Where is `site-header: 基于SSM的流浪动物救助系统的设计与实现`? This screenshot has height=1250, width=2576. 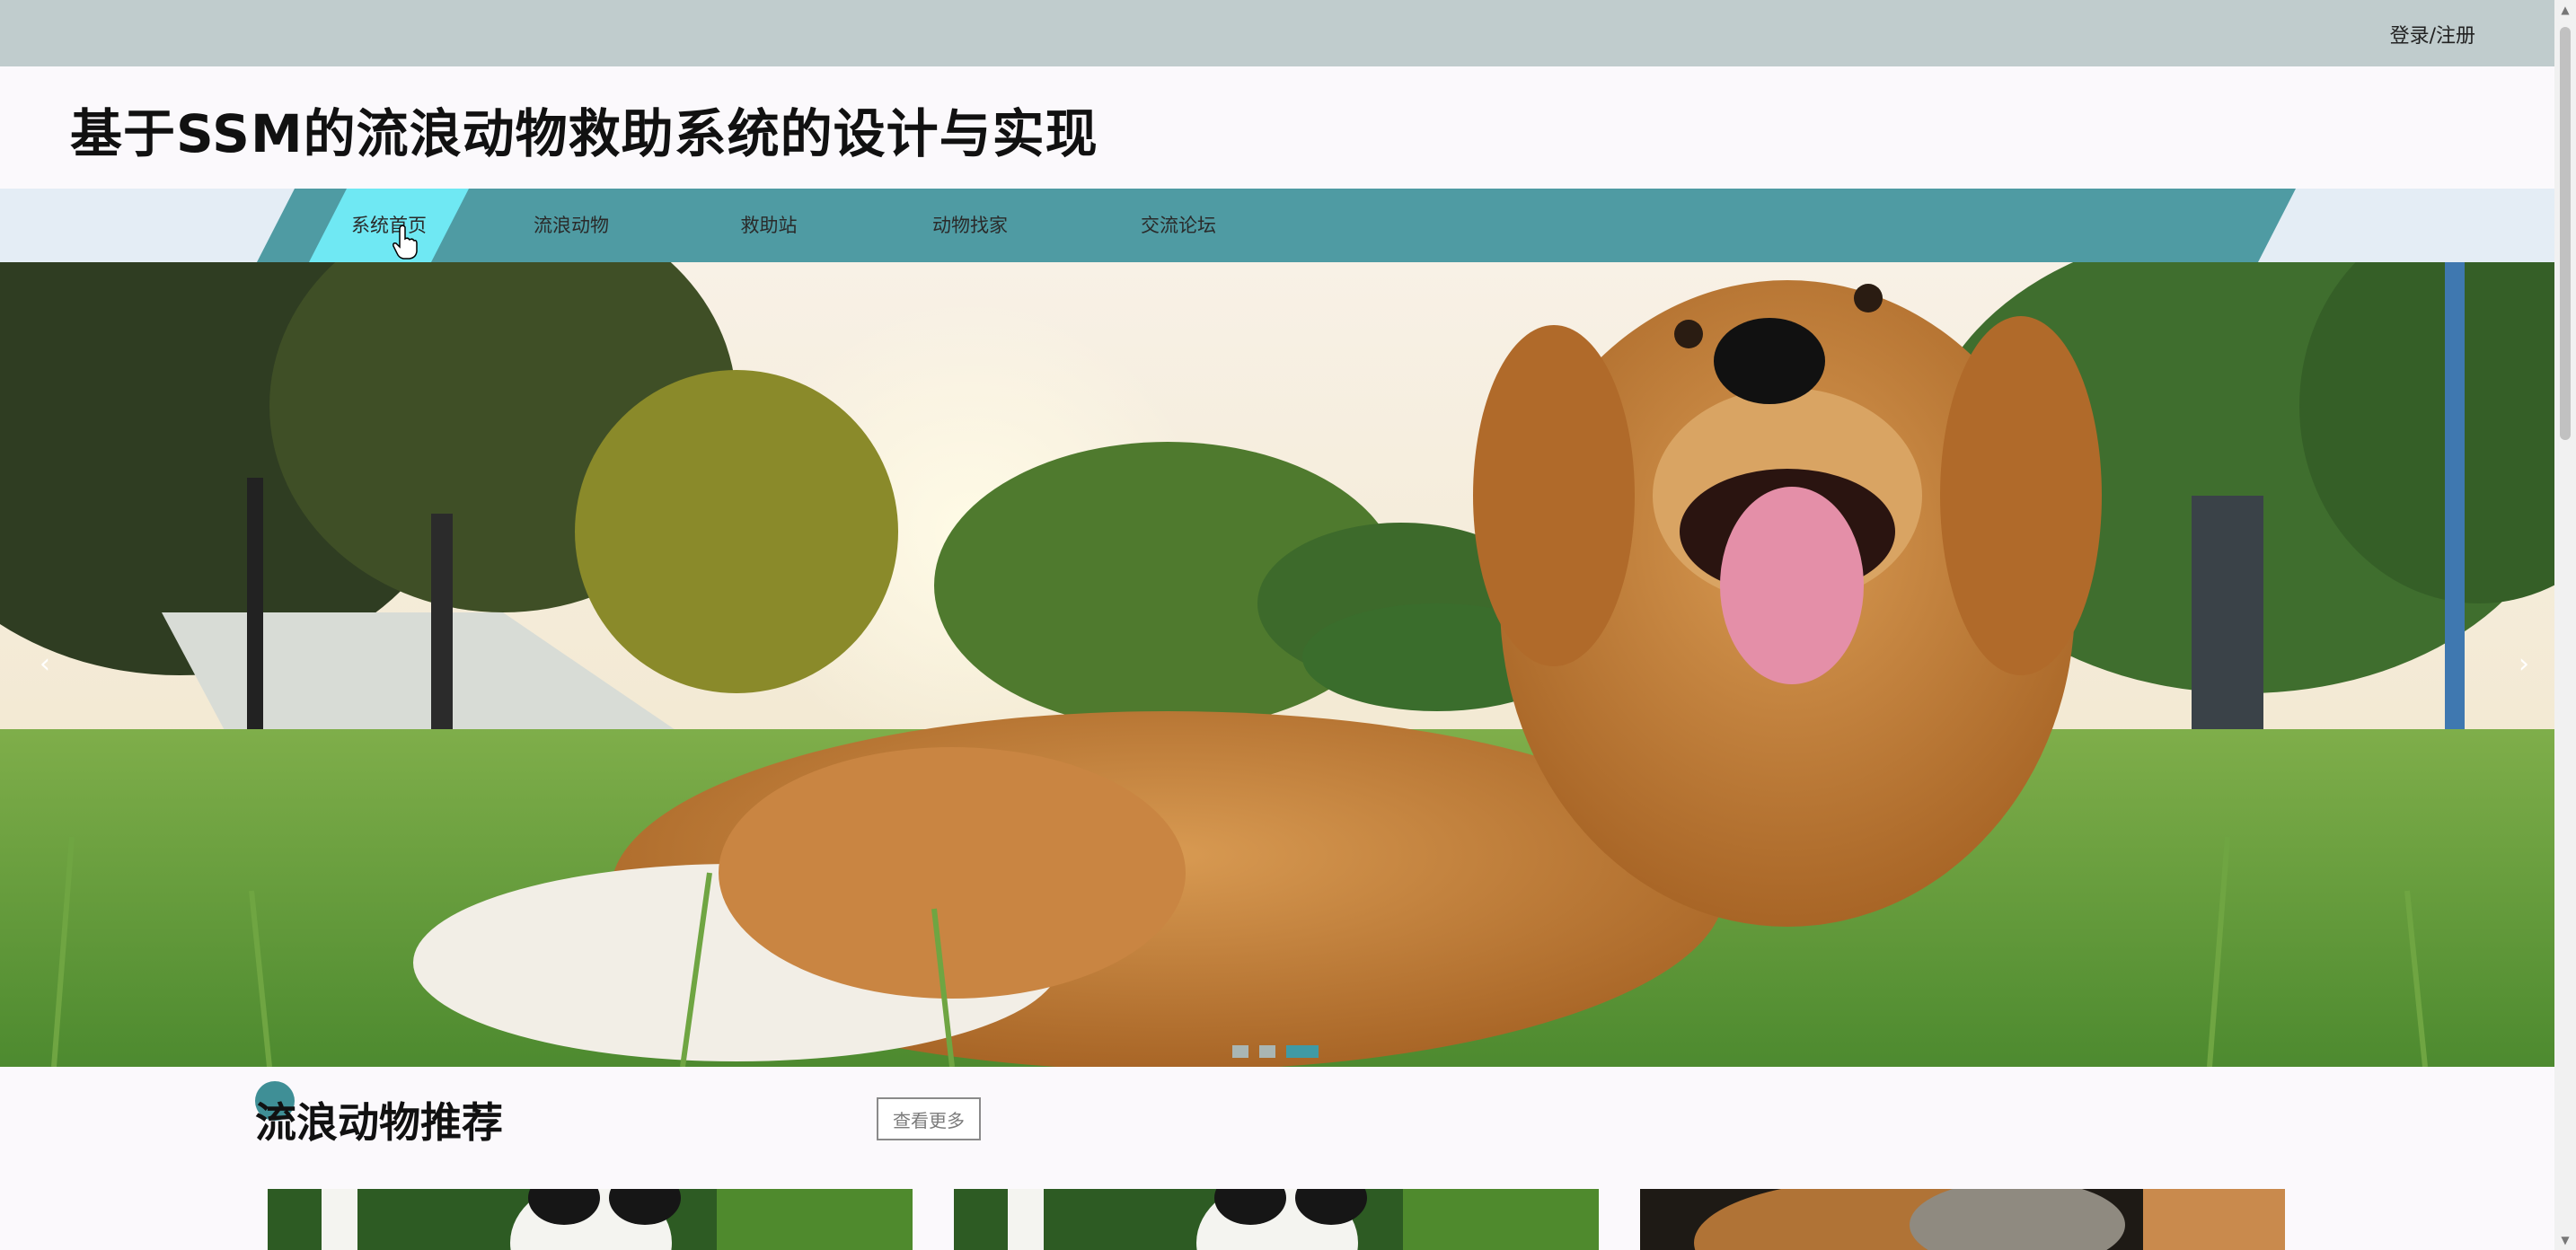
site-header: 基于SSM的流浪动物救助系统的设计与实现 is located at coordinates (1277, 127).